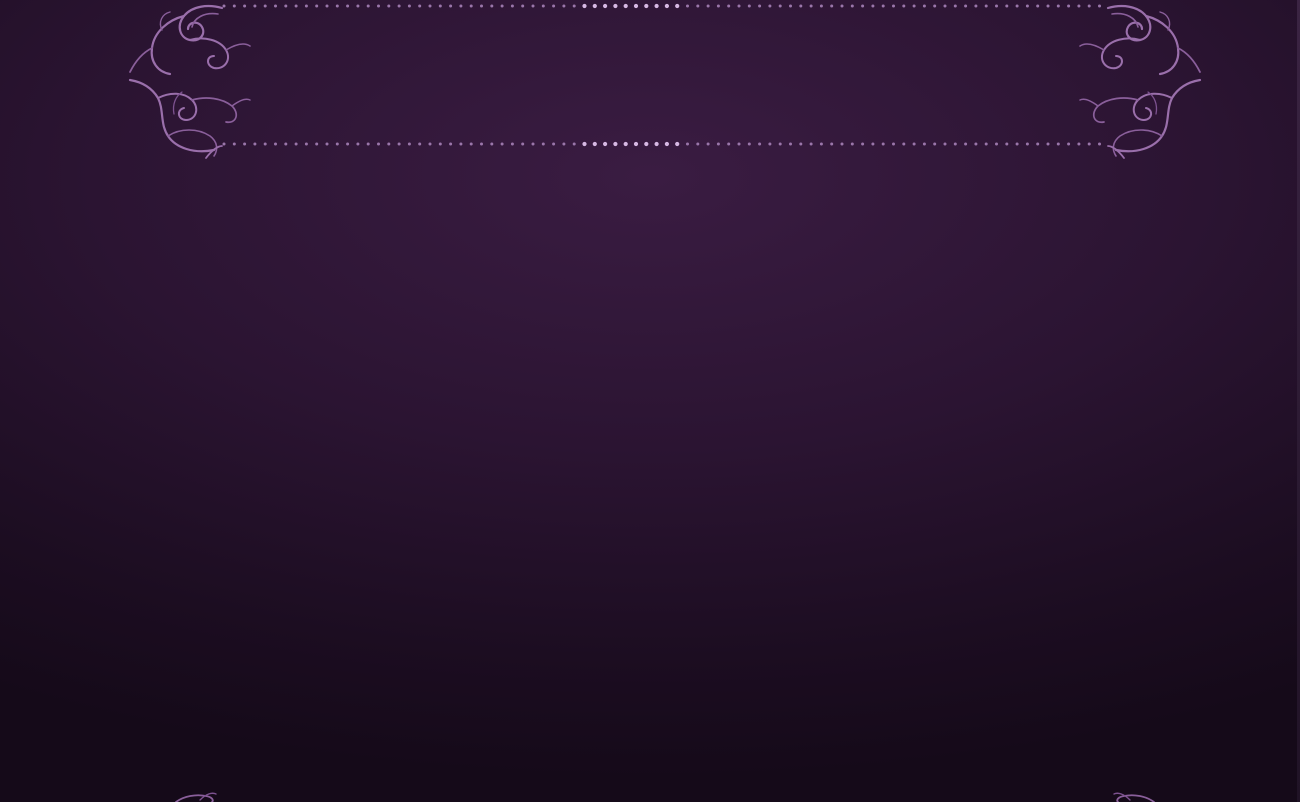  Describe the element at coordinates (650, 791) in the screenshot. I see `footer-banner-frame` at that location.